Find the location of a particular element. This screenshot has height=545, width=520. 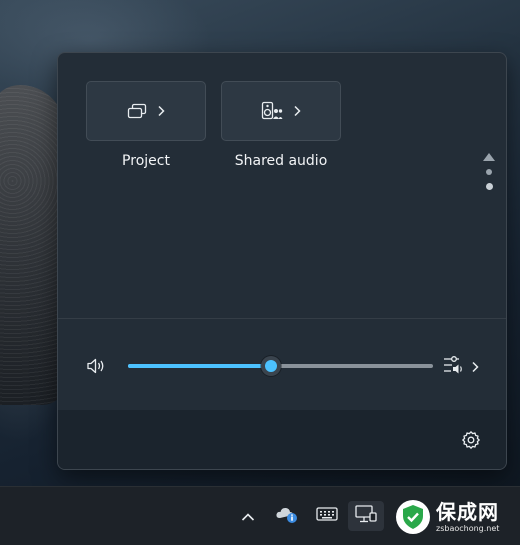

shared-audio-button is located at coordinates (281, 111).